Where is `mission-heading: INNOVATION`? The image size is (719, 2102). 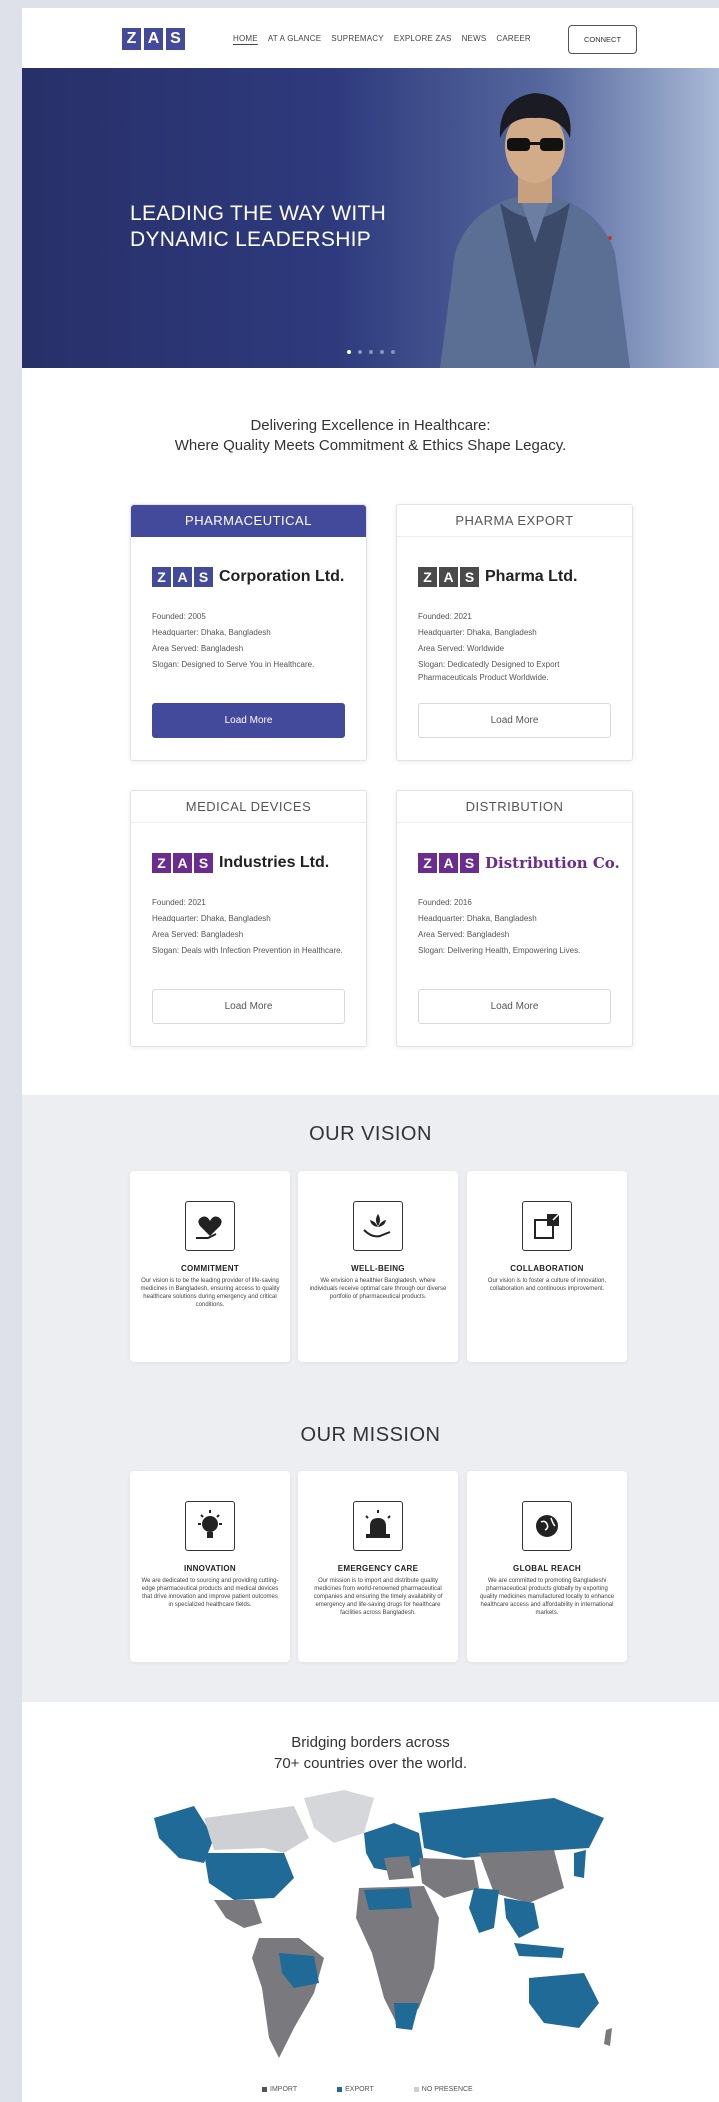 mission-heading: INNOVATION is located at coordinates (210, 1568).